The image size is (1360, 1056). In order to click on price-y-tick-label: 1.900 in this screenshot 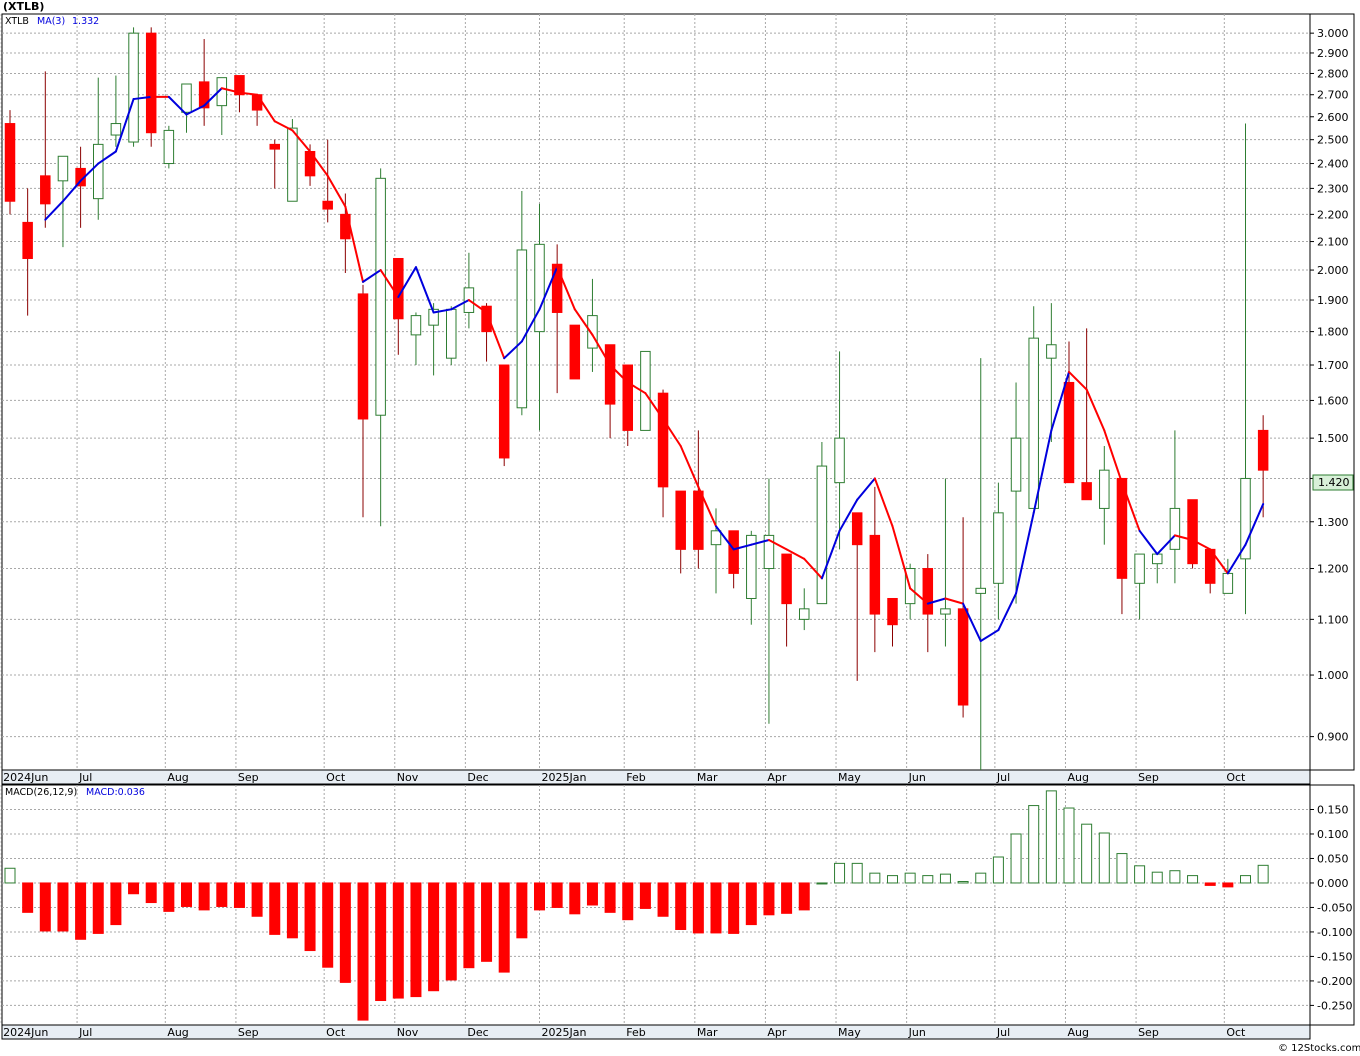, I will do `click(1333, 300)`.